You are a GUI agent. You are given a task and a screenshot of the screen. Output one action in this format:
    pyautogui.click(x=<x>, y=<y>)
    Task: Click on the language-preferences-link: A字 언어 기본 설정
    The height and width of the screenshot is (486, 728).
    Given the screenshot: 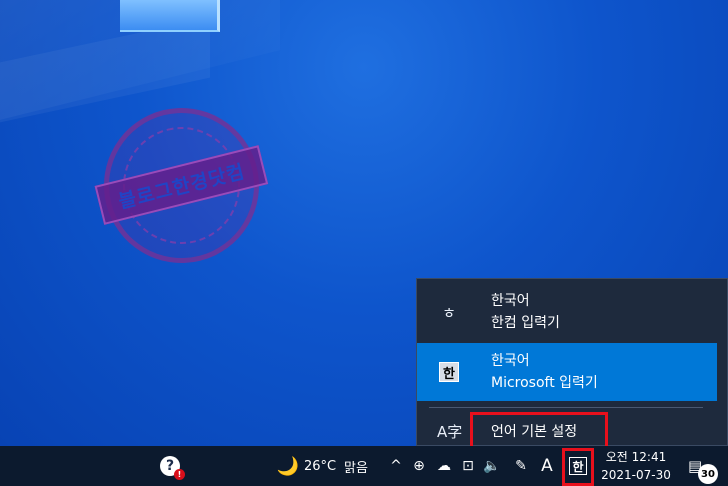 What is the action you would take?
    pyautogui.click(x=567, y=431)
    